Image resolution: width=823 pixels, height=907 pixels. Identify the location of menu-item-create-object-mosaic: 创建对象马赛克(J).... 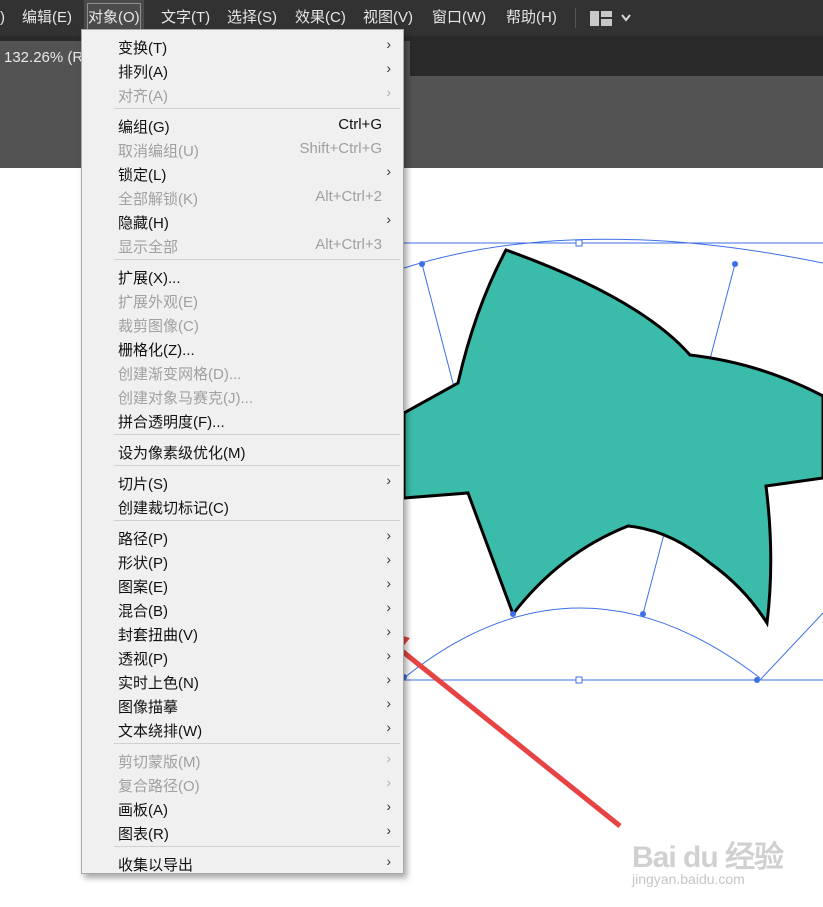
(185, 398).